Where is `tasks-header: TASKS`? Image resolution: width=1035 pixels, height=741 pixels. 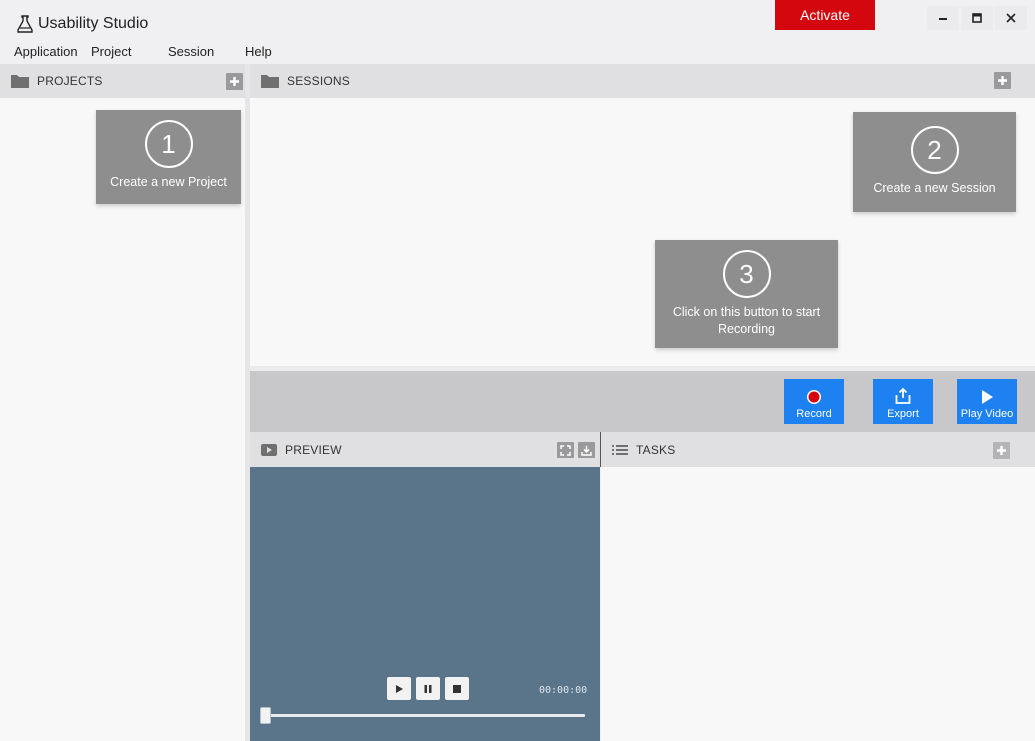
tasks-header: TASKS is located at coordinates (818, 449).